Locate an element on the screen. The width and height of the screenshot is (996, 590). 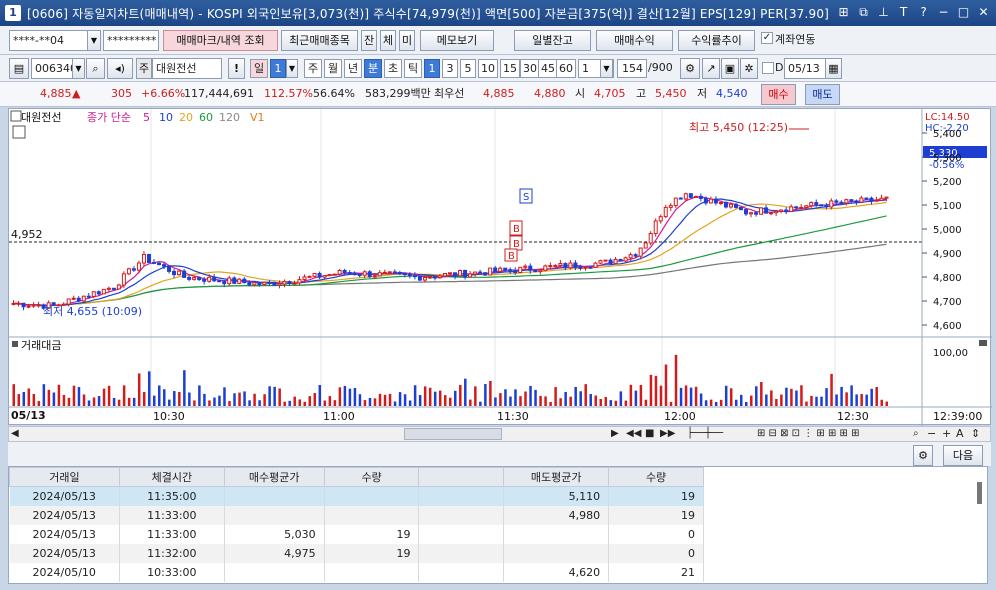
period-minute-button: 분 is located at coordinates (373, 68).